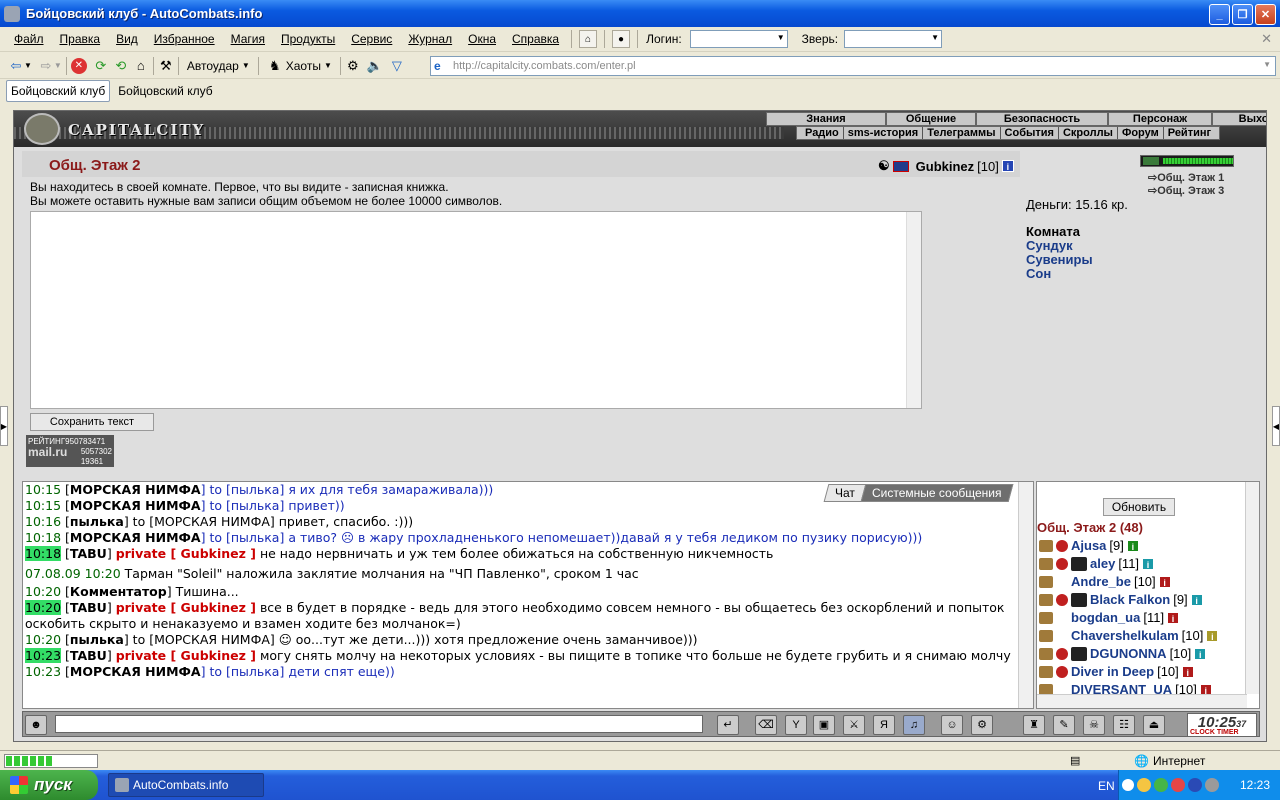 This screenshot has height=800, width=1280. I want to click on refresh-icon: ⟳, so click(101, 66).